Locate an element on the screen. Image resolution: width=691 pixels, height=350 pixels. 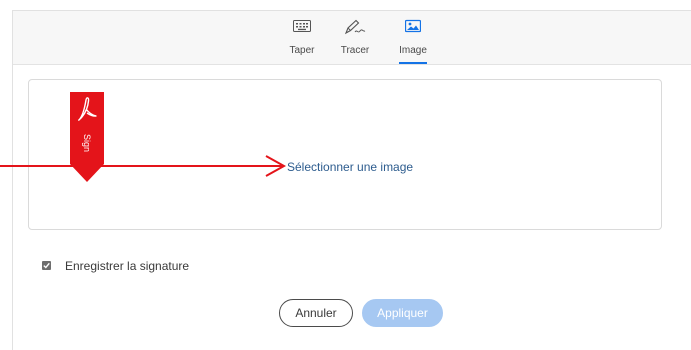
checkmark-icon is located at coordinates (46, 265).